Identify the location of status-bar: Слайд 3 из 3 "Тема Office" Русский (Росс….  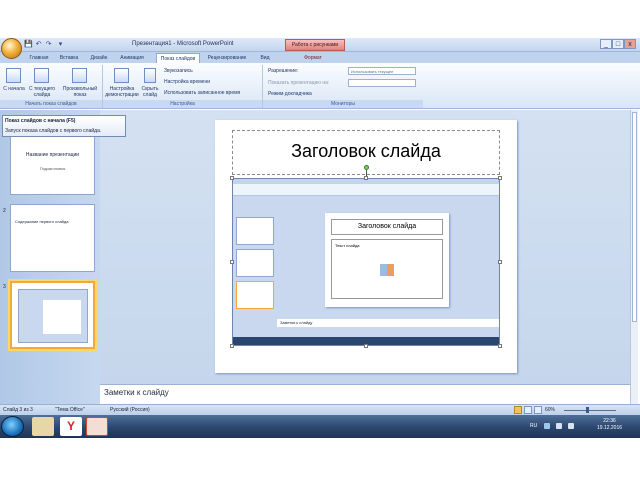
(320, 409).